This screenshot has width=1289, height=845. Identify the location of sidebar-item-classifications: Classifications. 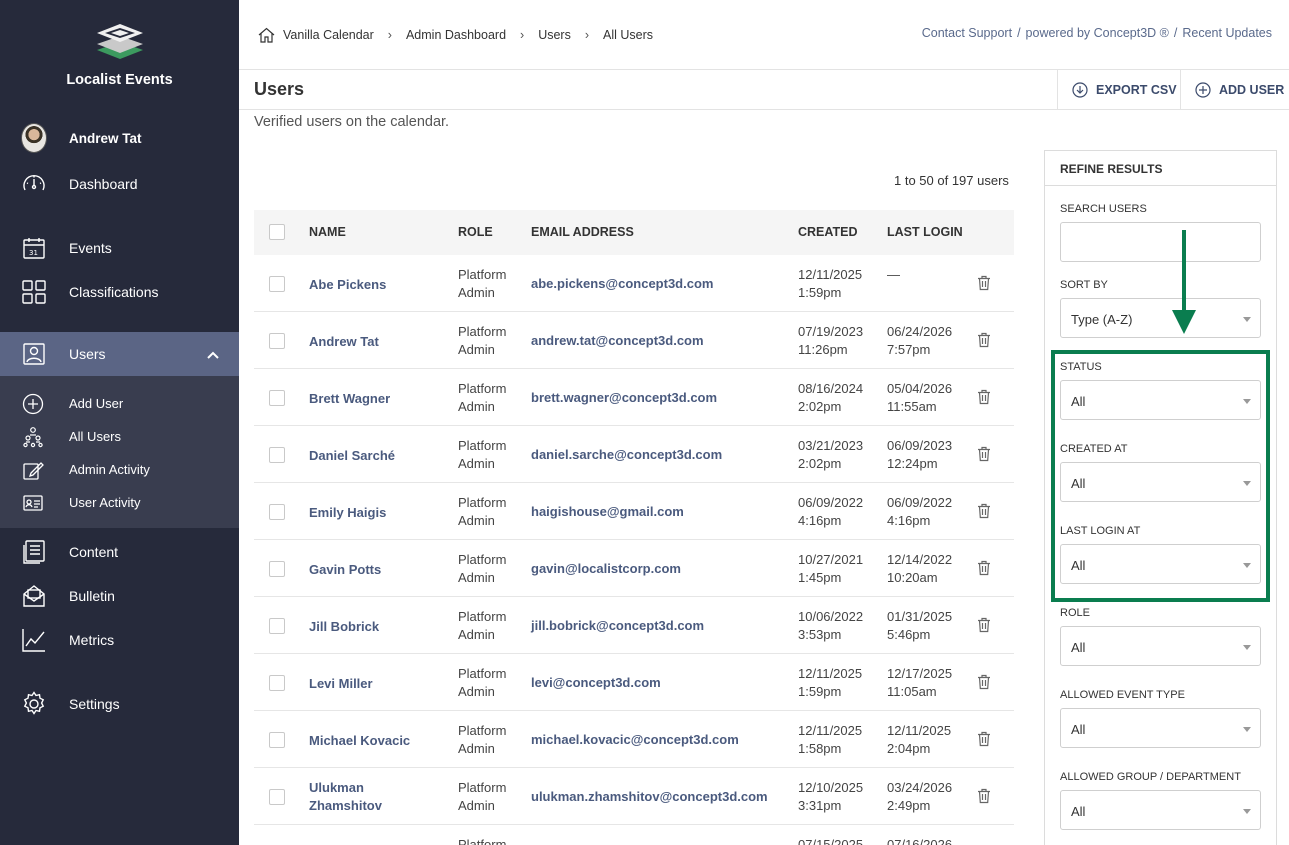
(119, 292).